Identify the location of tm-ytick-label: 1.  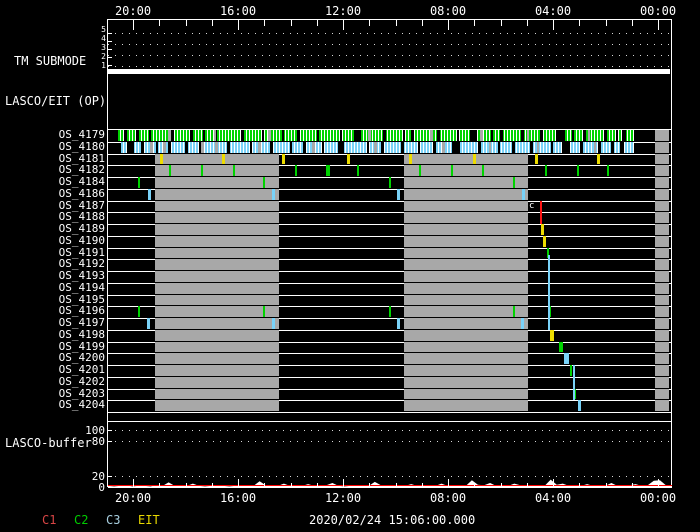
(103, 65).